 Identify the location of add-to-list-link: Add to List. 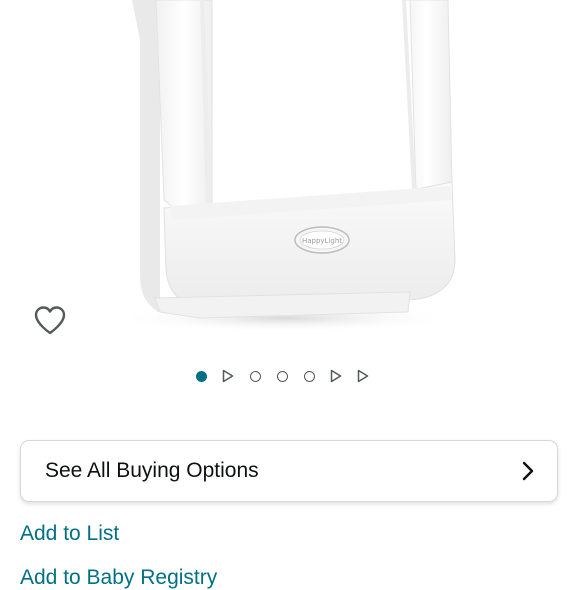
(69, 534).